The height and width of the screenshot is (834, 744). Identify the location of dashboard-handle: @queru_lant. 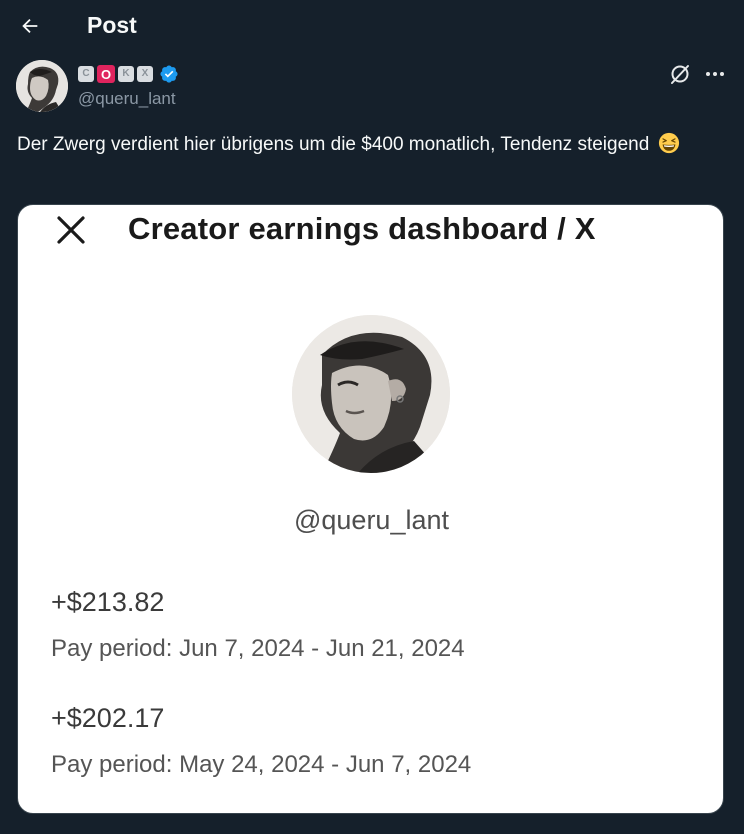
(371, 520).